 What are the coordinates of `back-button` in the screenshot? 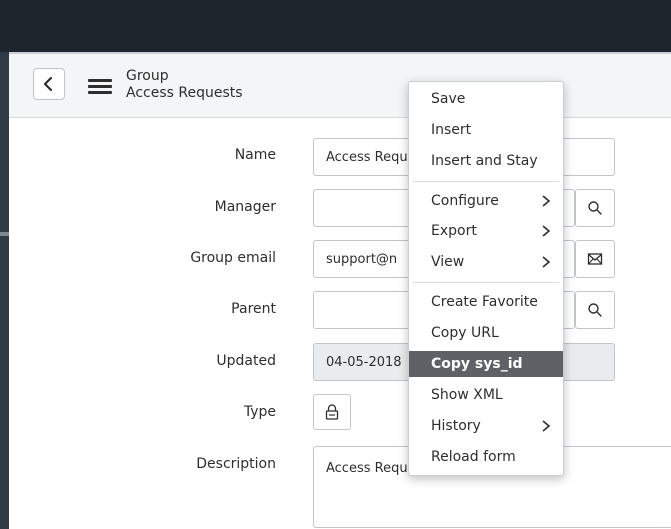 It's located at (49, 84).